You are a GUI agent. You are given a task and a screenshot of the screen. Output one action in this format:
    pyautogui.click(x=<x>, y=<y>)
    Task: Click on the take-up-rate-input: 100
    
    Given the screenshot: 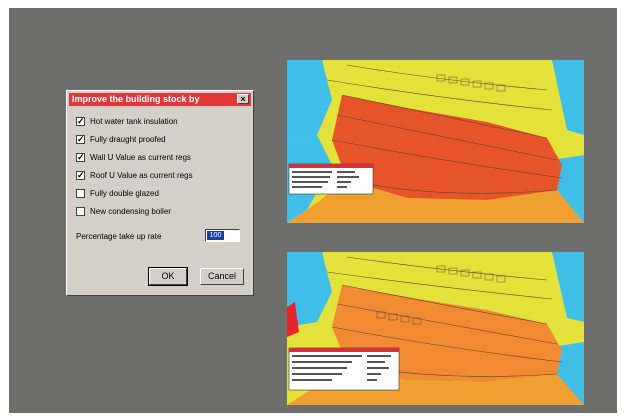 What is the action you would take?
    pyautogui.click(x=222, y=235)
    